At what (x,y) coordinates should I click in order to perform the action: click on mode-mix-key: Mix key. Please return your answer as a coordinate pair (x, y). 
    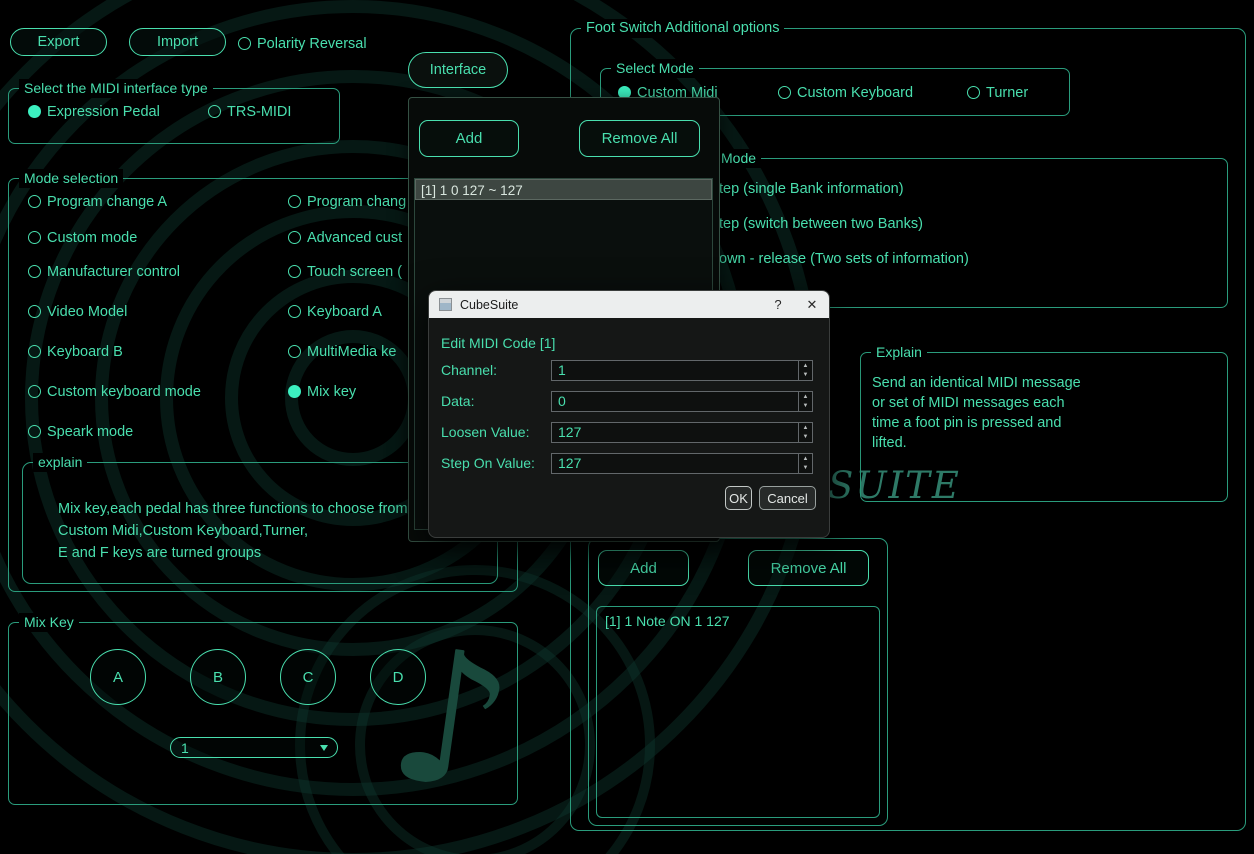
    Looking at the image, I should click on (322, 391).